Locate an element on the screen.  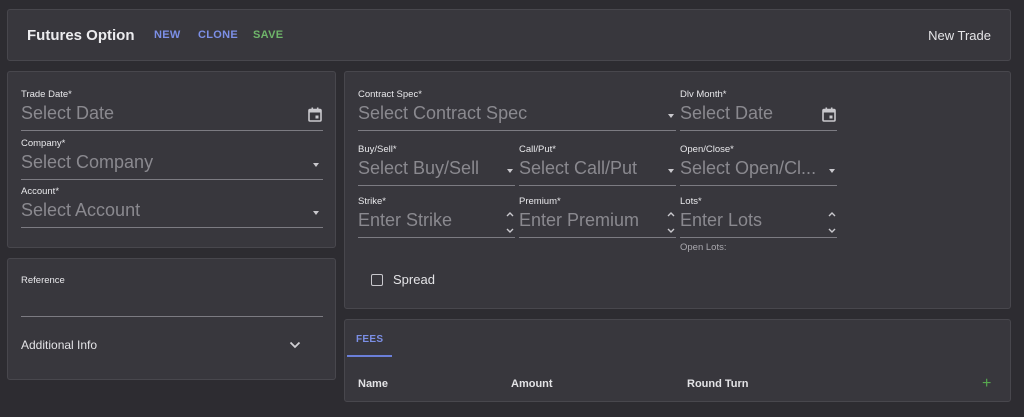
trade-date-underline is located at coordinates (172, 130).